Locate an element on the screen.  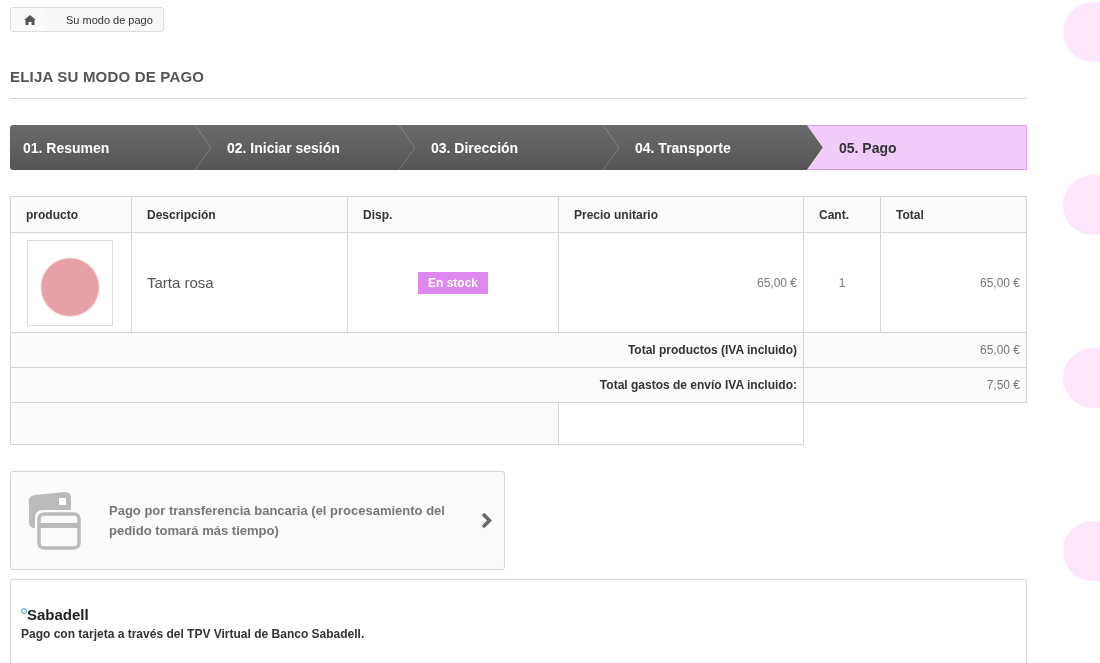
home-link is located at coordinates (30, 19).